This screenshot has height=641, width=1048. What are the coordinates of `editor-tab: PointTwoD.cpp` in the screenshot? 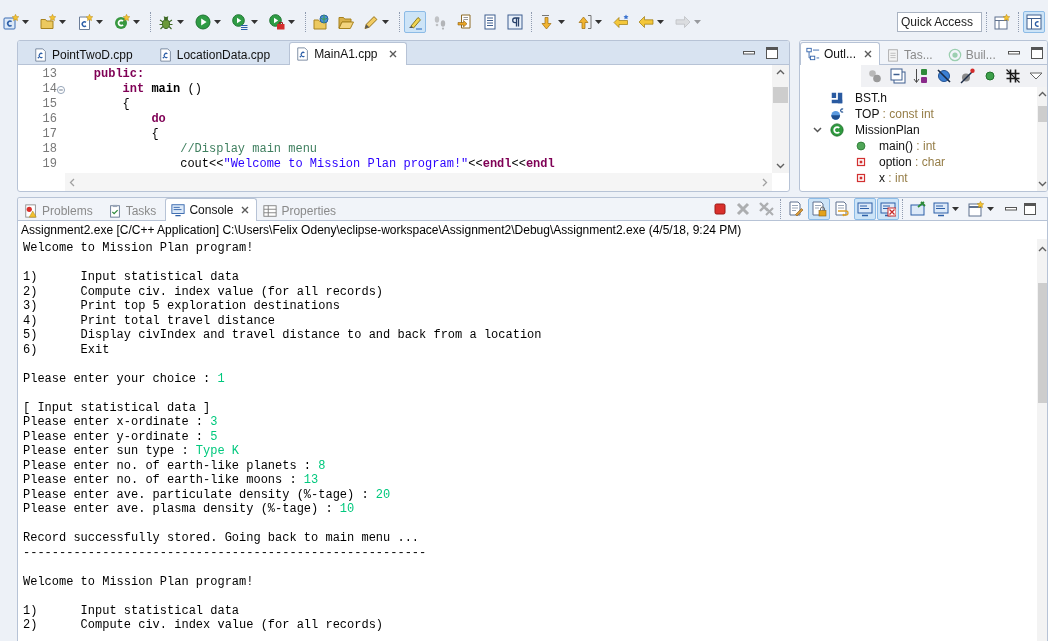 It's located at (89, 54).